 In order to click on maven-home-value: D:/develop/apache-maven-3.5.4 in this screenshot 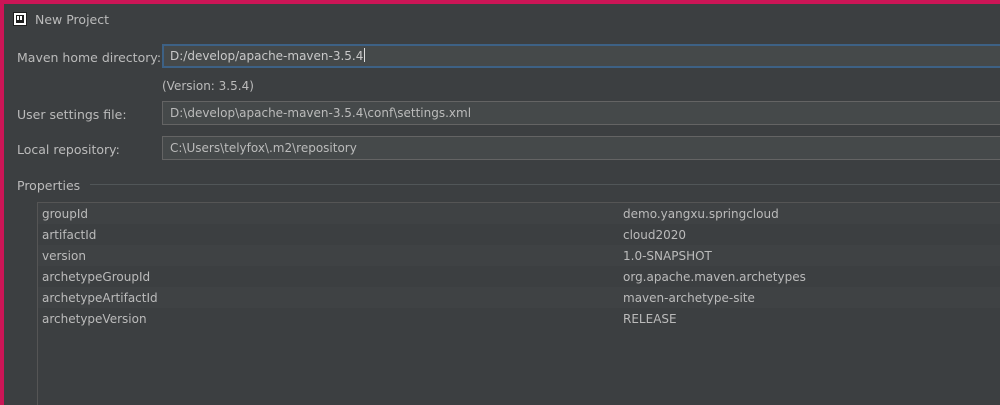, I will do `click(267, 56)`.